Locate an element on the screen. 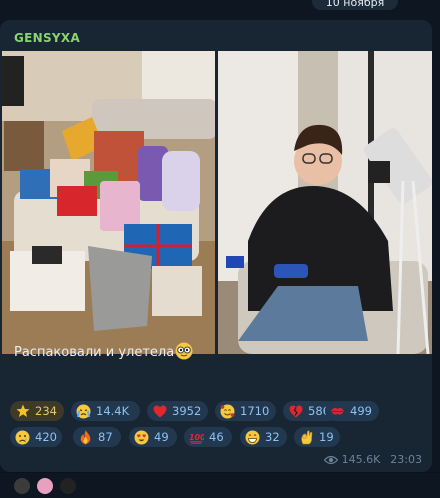 The height and width of the screenshot is (498, 440). eye-icon is located at coordinates (330, 460).